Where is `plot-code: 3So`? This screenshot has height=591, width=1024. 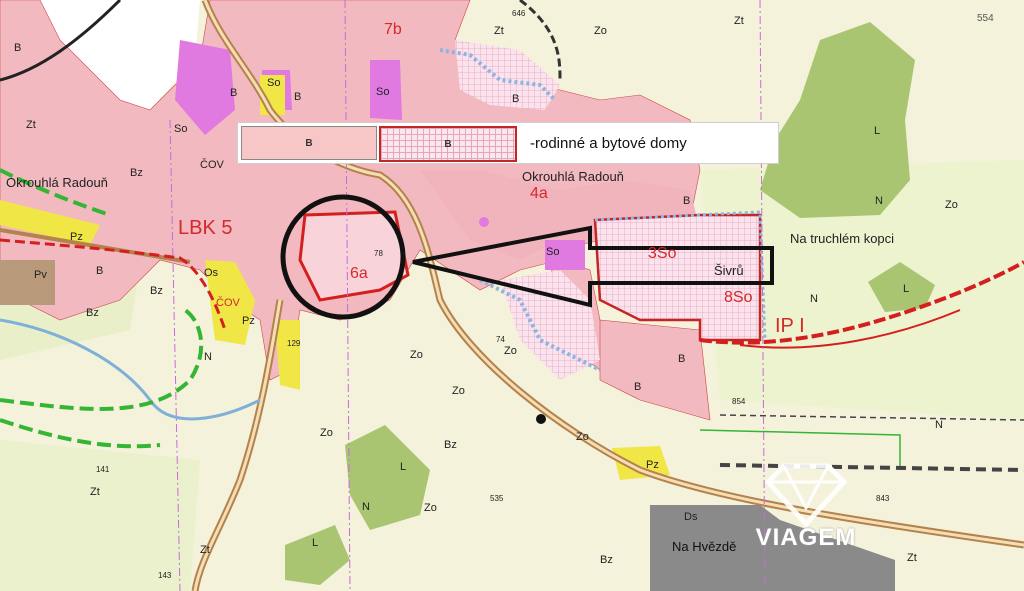 plot-code: 3So is located at coordinates (662, 253).